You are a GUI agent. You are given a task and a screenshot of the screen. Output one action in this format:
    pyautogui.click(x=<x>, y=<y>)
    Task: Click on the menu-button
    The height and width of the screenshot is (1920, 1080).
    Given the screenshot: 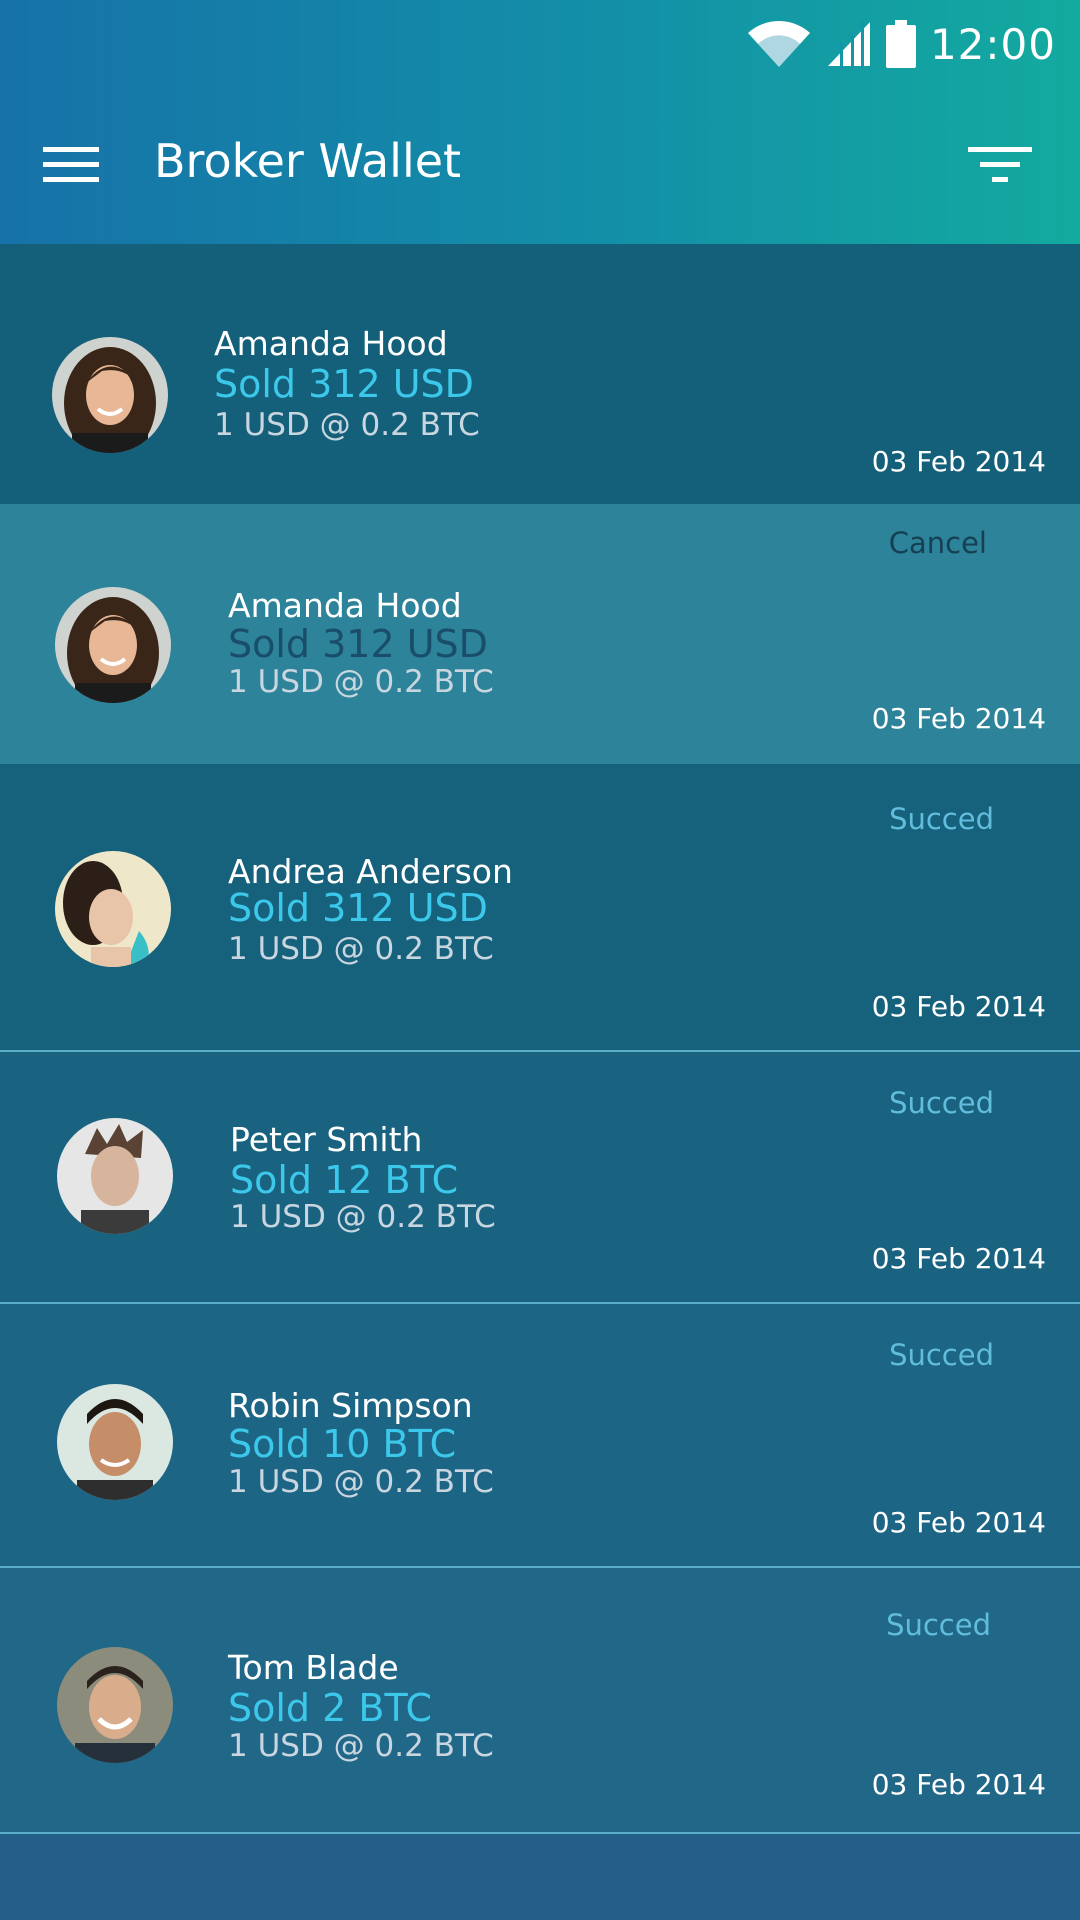 What is the action you would take?
    pyautogui.click(x=71, y=165)
    